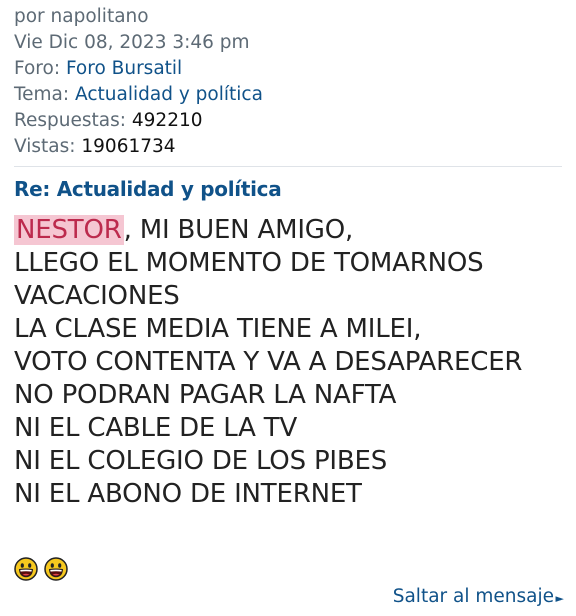 This screenshot has height=616, width=576. What do you see at coordinates (559, 598) in the screenshot?
I see `chevron-right-icon: ►` at bounding box center [559, 598].